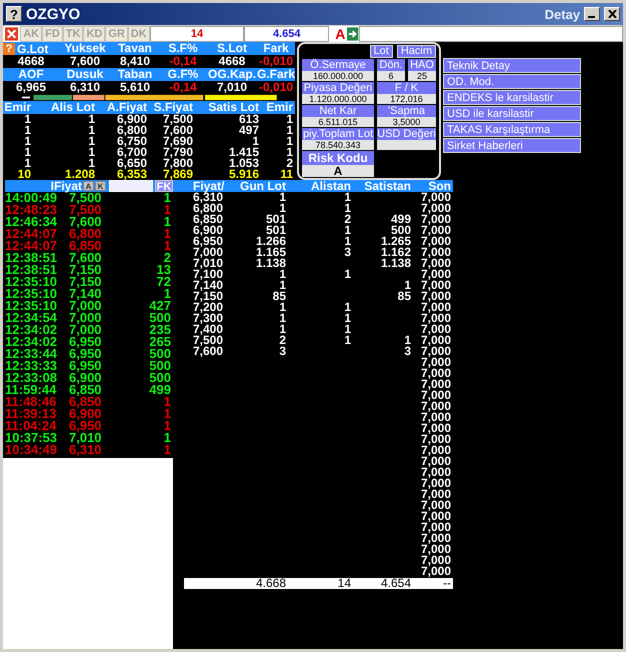 The height and width of the screenshot is (652, 626). I want to click on total-cell-text: 4.654, so click(396, 583).